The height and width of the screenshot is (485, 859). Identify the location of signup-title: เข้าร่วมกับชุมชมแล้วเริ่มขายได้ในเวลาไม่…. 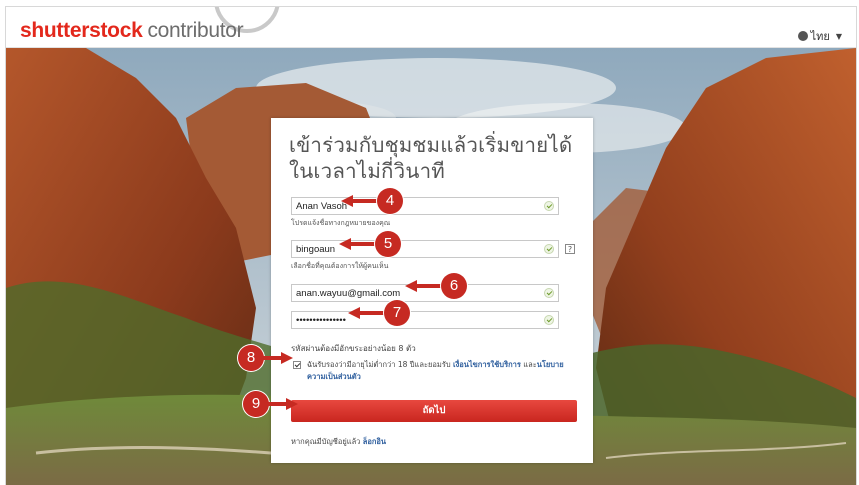
(431, 158).